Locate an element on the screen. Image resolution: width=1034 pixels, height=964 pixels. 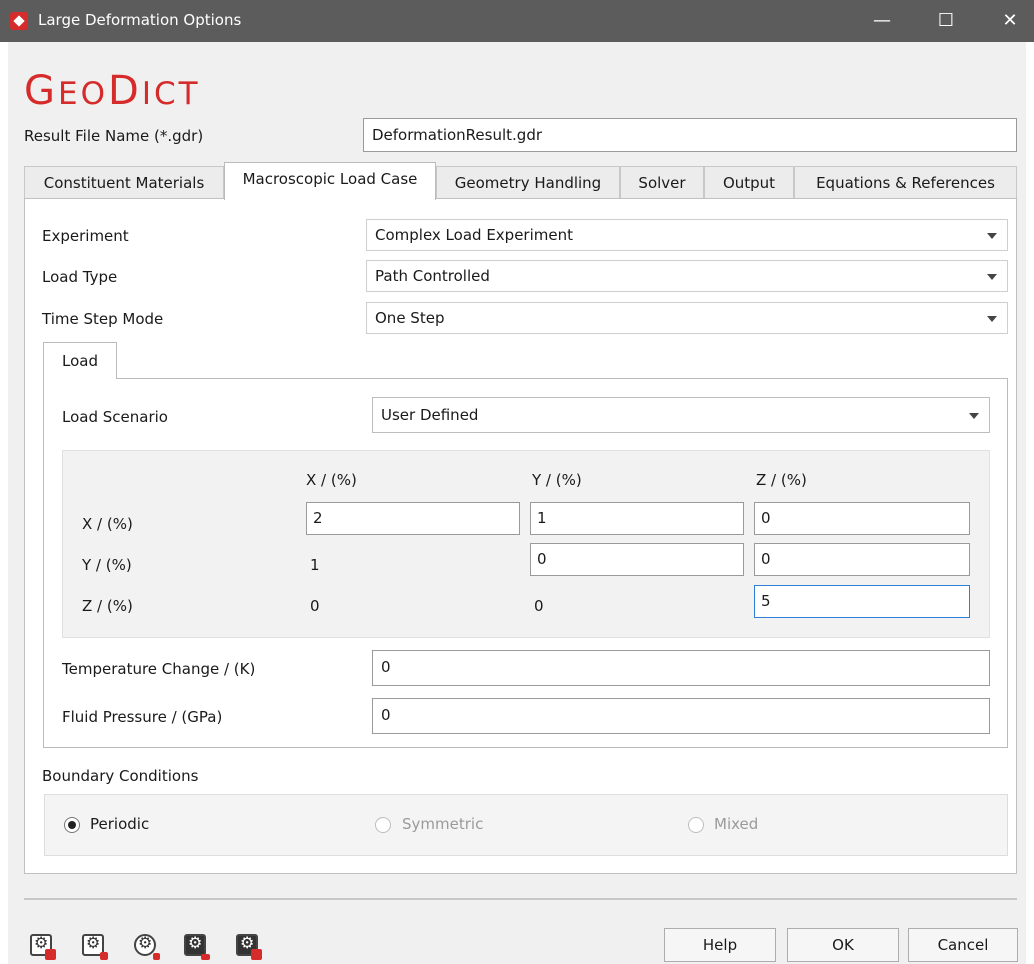
result-file-input: DeformationResult.gdr is located at coordinates (690, 135).